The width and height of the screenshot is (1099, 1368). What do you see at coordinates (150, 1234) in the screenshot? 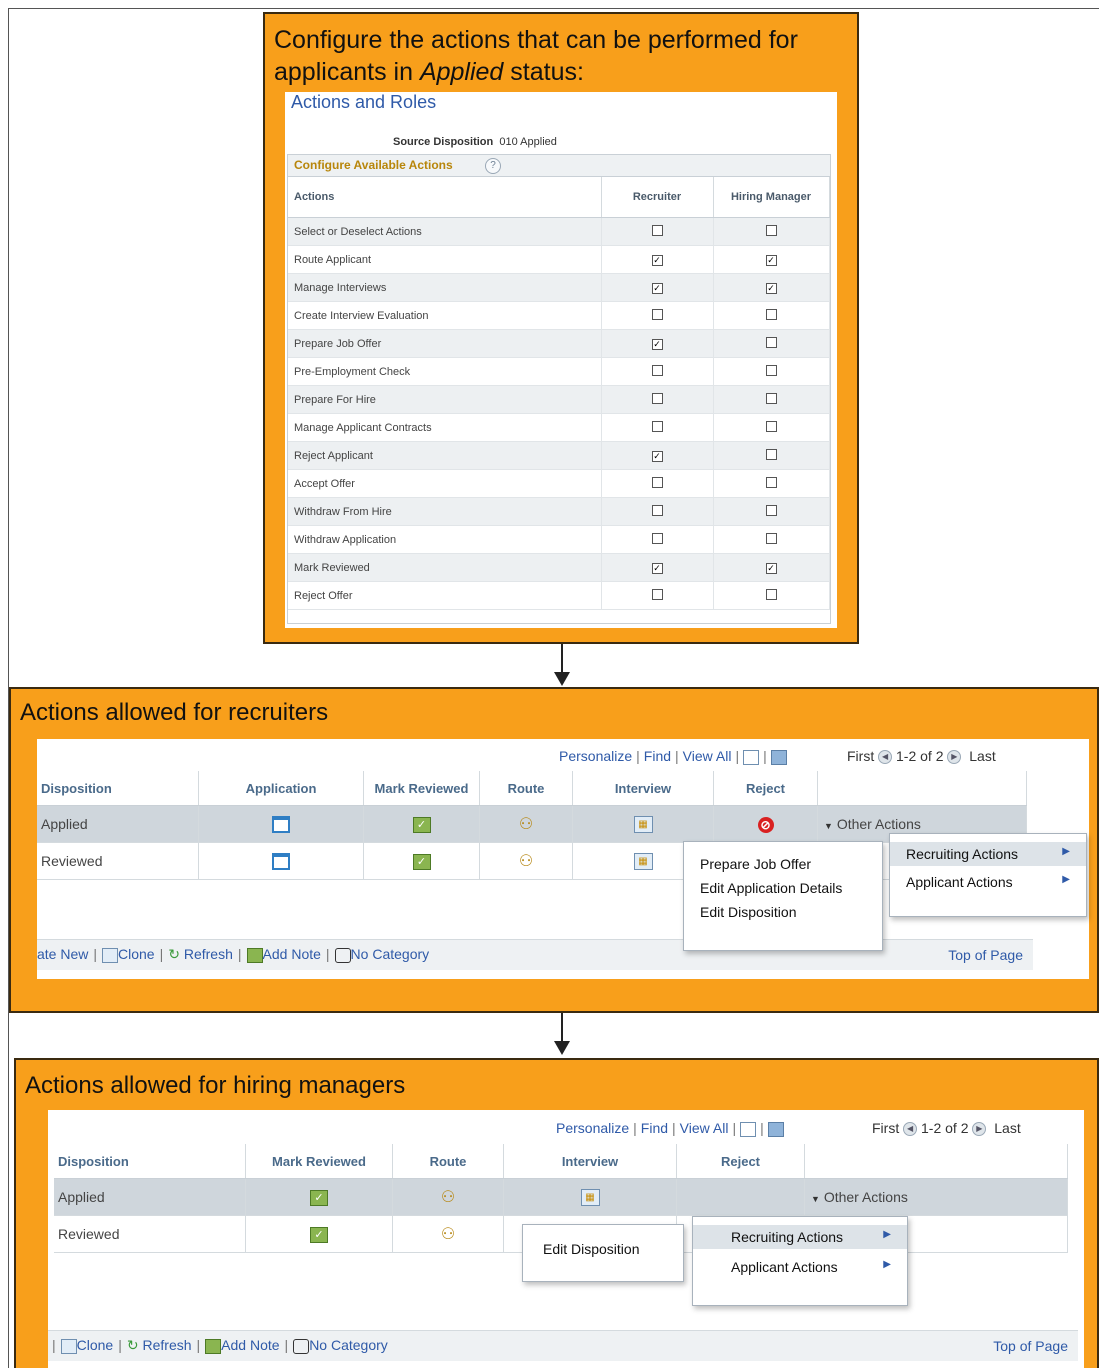
I see `disposition-cell: Reviewed` at bounding box center [150, 1234].